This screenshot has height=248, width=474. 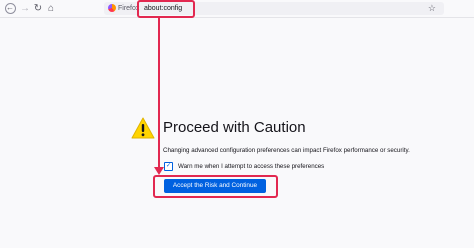 I want to click on annotation-arrow-head, so click(x=159, y=171).